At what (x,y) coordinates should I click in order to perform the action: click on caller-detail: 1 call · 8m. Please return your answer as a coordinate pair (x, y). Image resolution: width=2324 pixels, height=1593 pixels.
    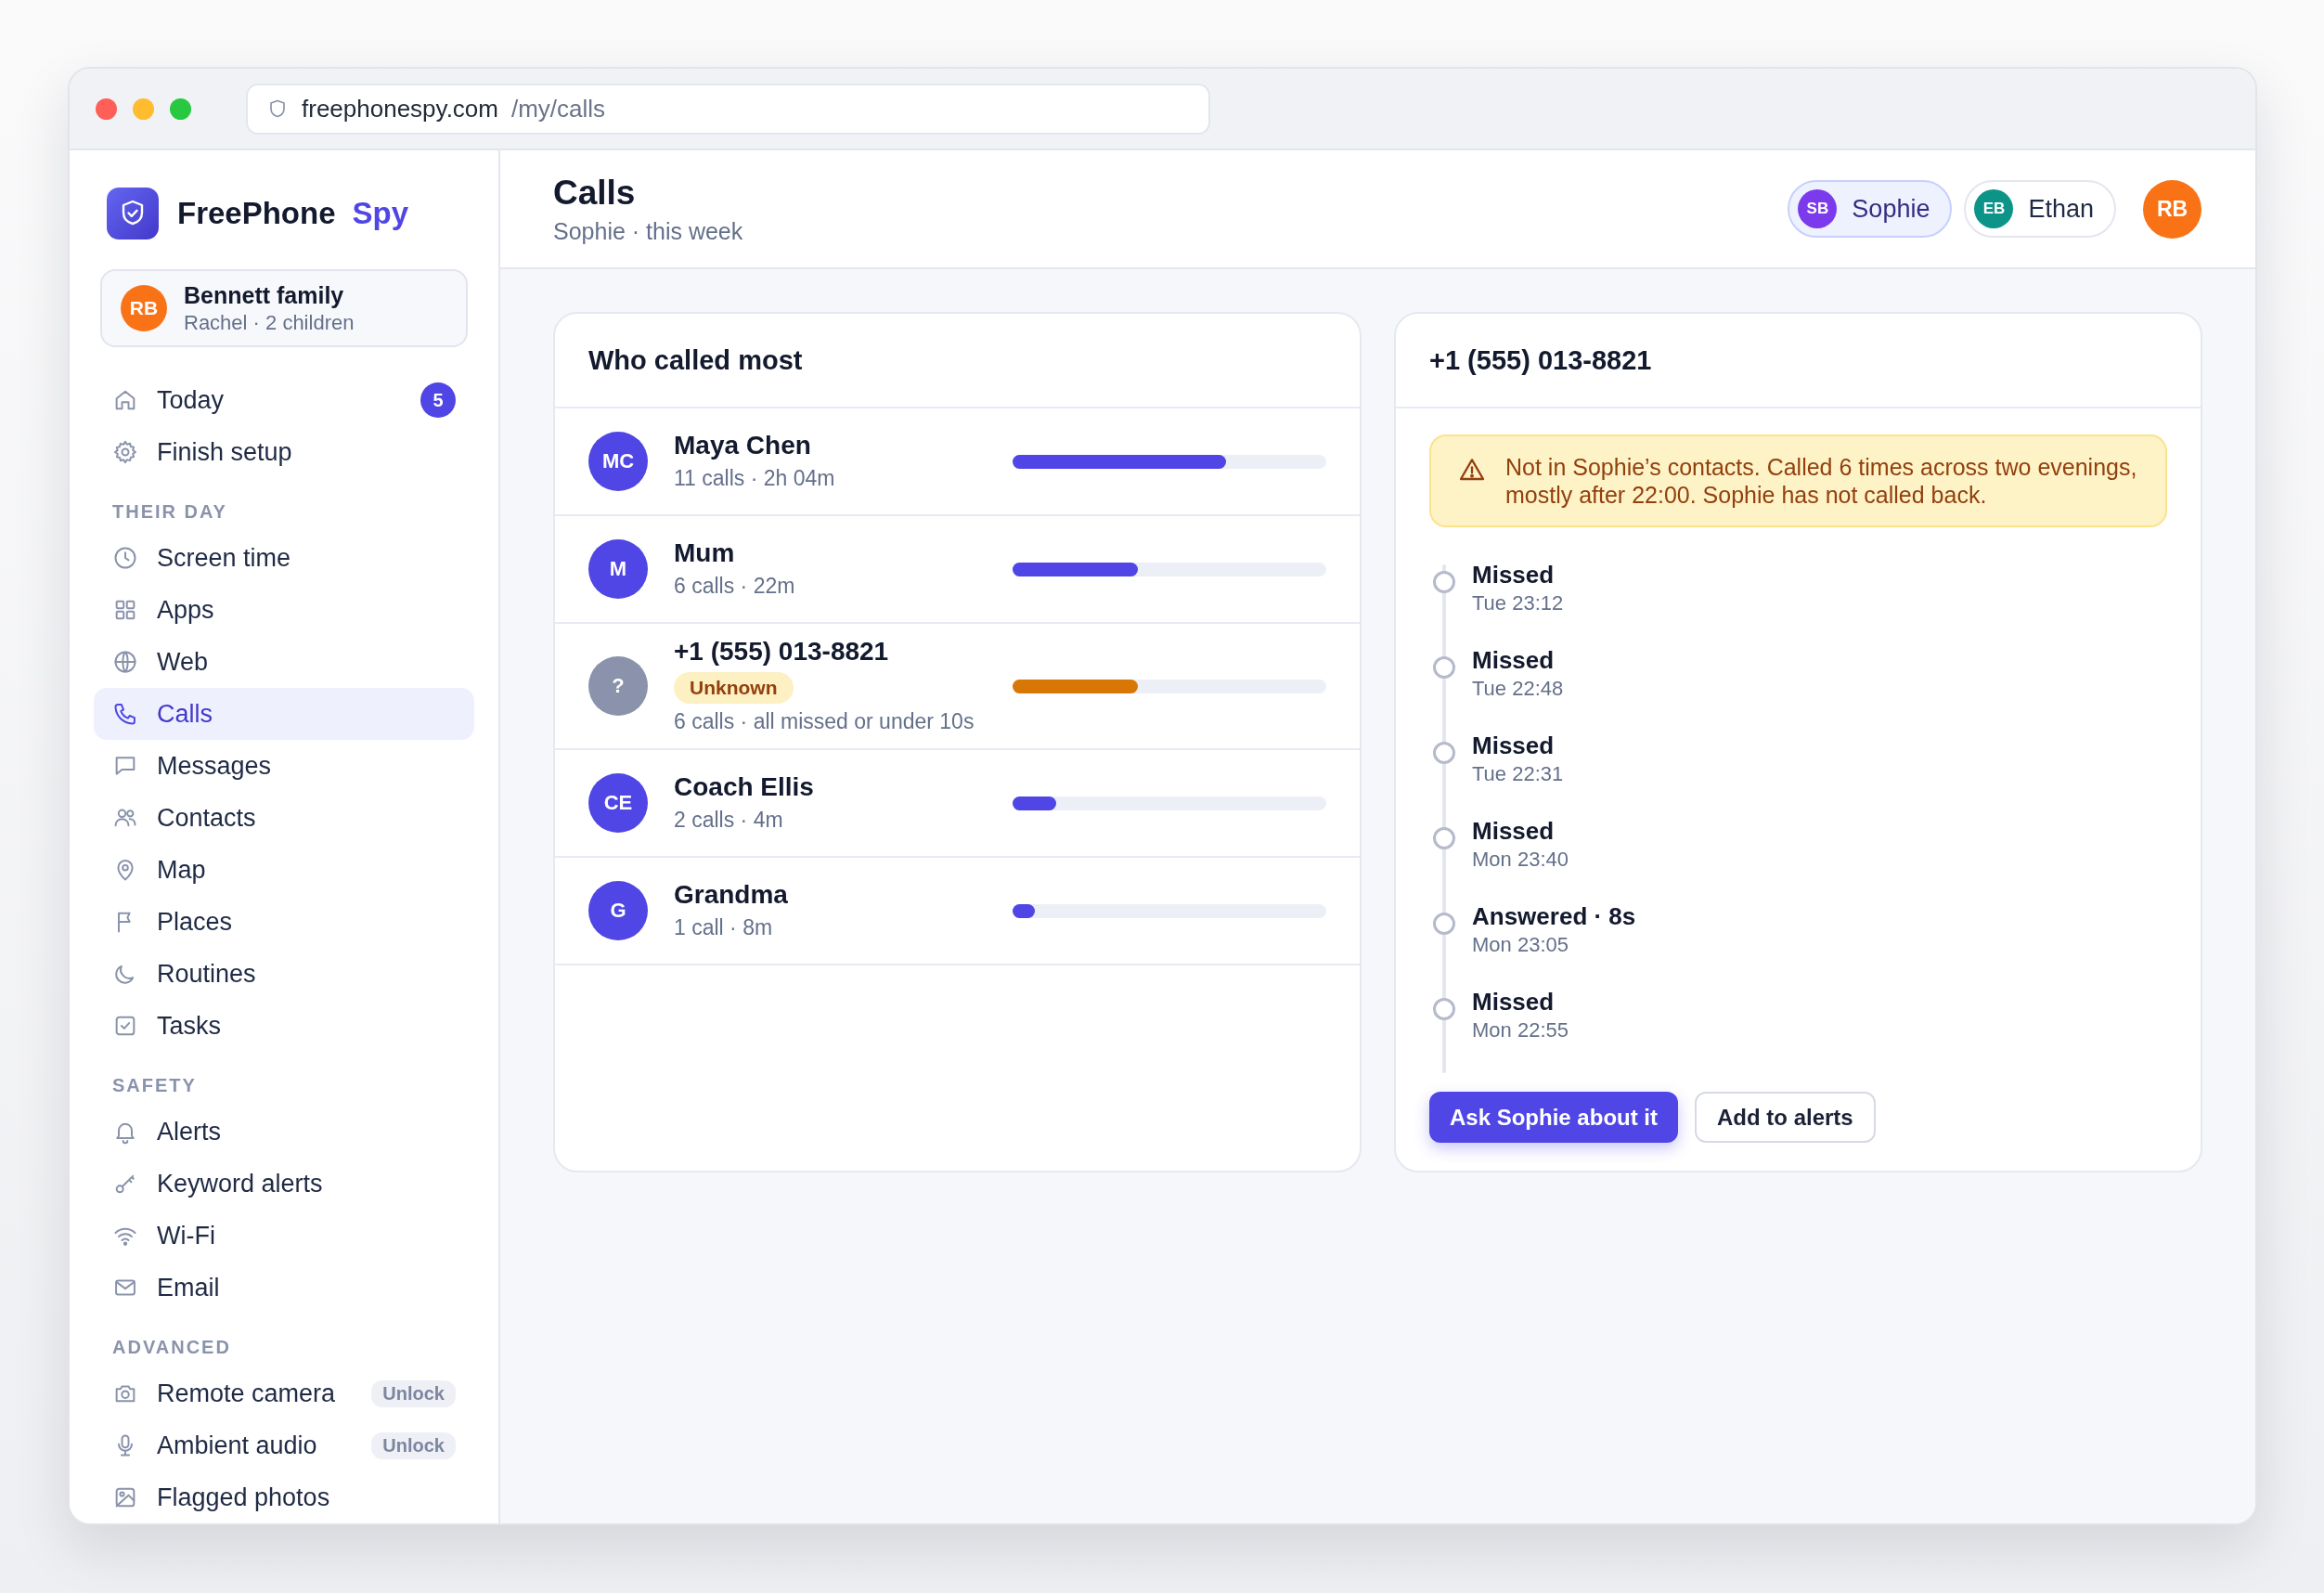
    Looking at the image, I should click on (724, 927).